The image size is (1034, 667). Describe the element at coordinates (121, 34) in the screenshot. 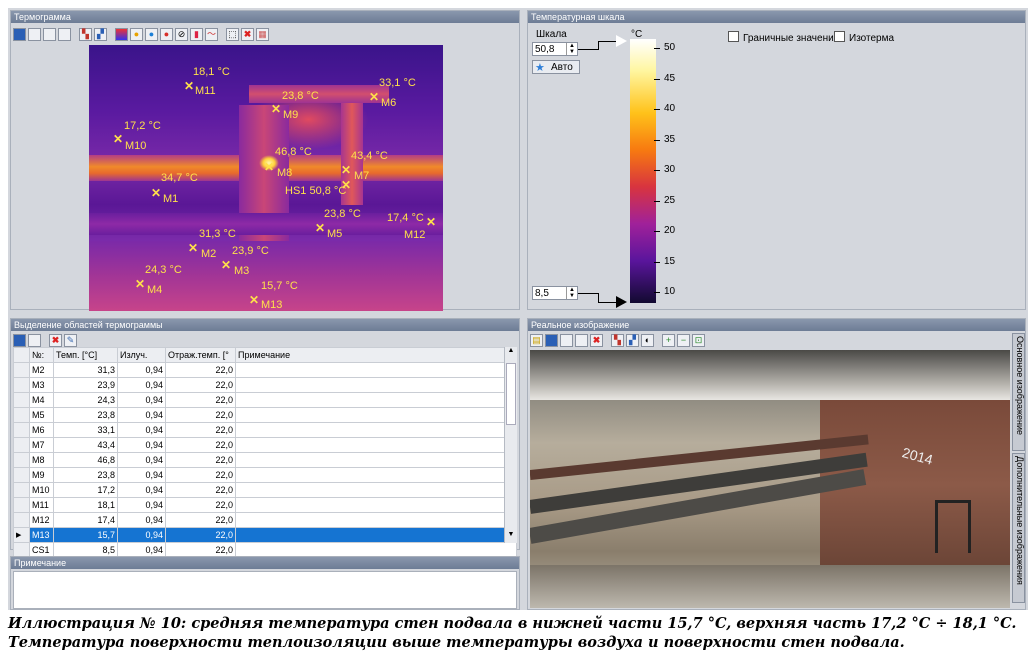

I see `scale-icon` at that location.